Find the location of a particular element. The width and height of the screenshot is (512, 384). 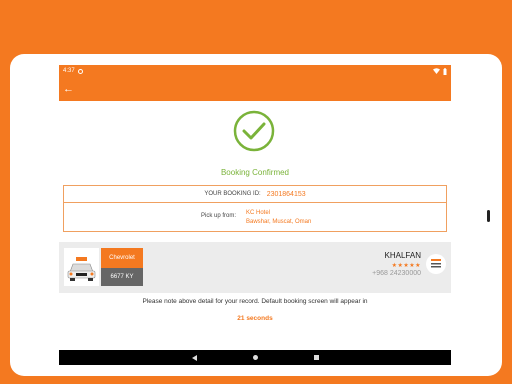

driver-name: KHALFAN is located at coordinates (402, 255).